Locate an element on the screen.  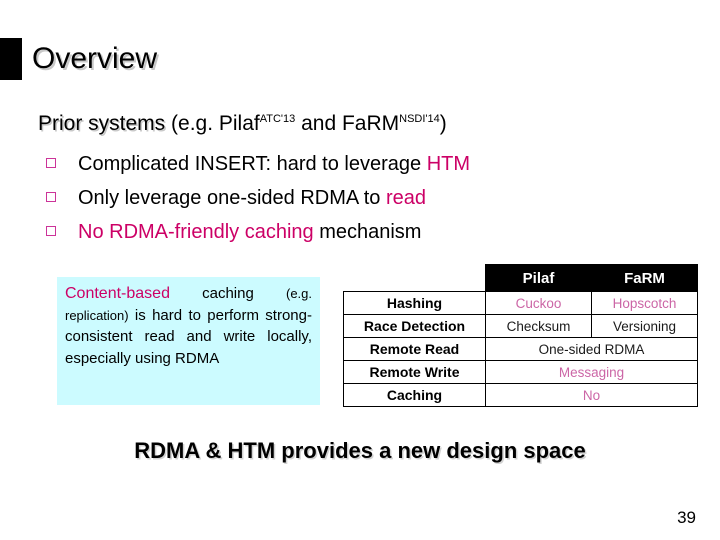
table-row: Race Detection Checksum Versioning is located at coordinates (520, 326).